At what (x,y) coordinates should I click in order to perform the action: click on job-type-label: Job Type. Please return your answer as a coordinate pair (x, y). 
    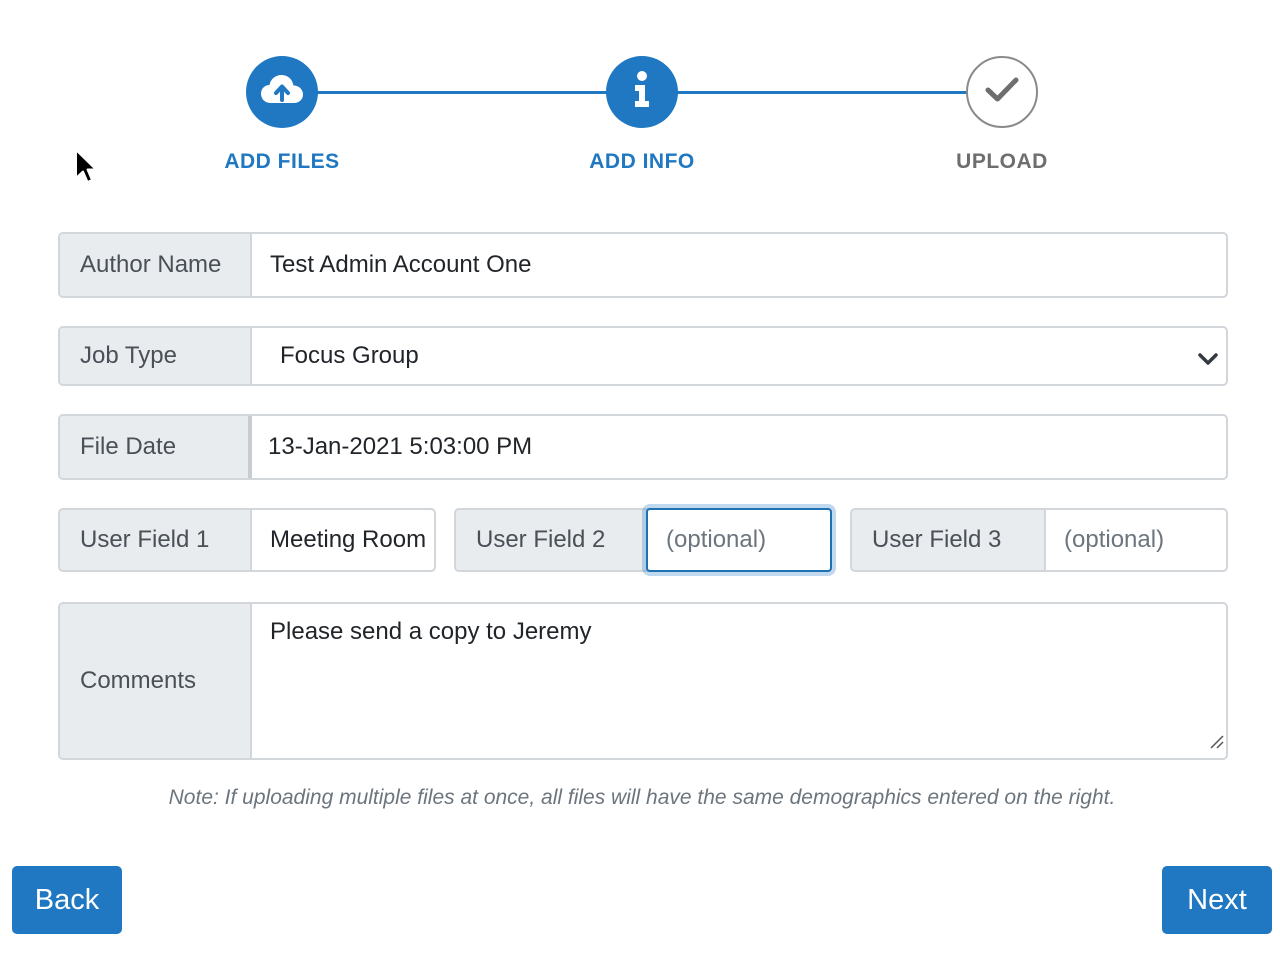
    Looking at the image, I should click on (156, 356).